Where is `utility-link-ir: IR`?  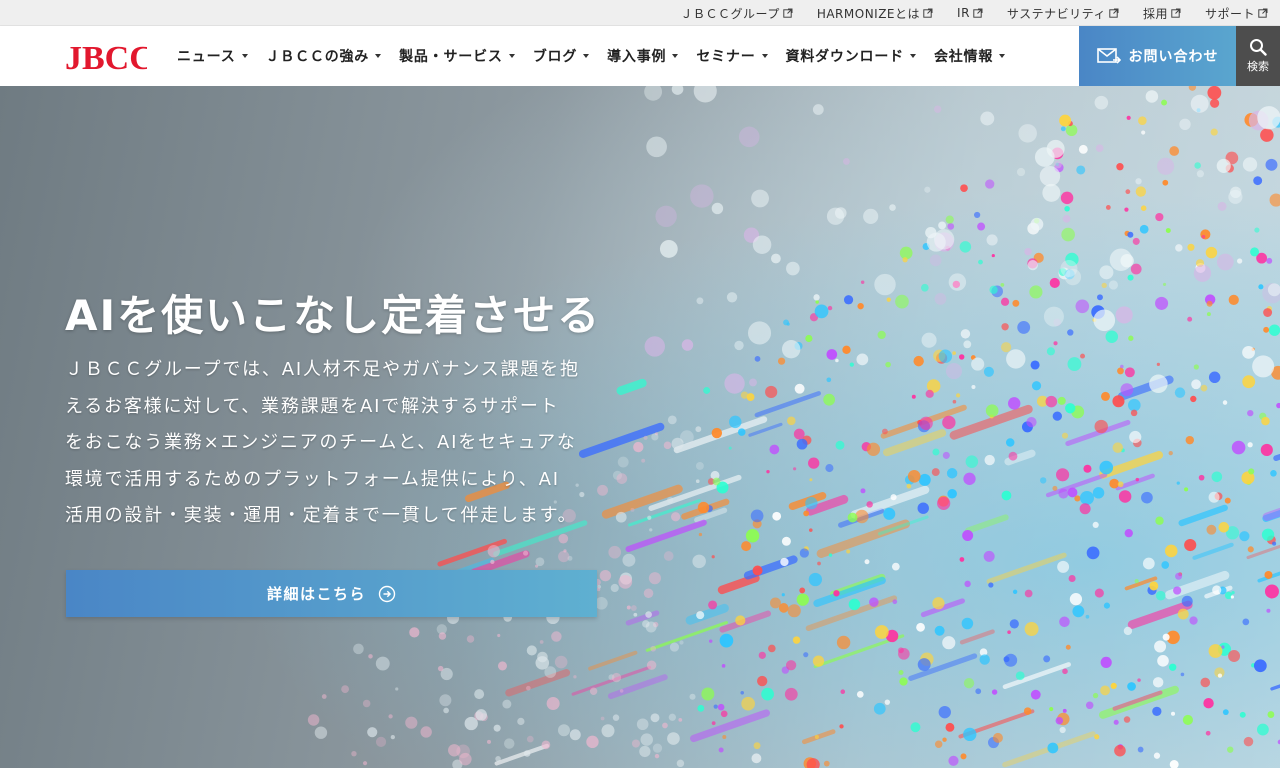 utility-link-ir: IR is located at coordinates (970, 13).